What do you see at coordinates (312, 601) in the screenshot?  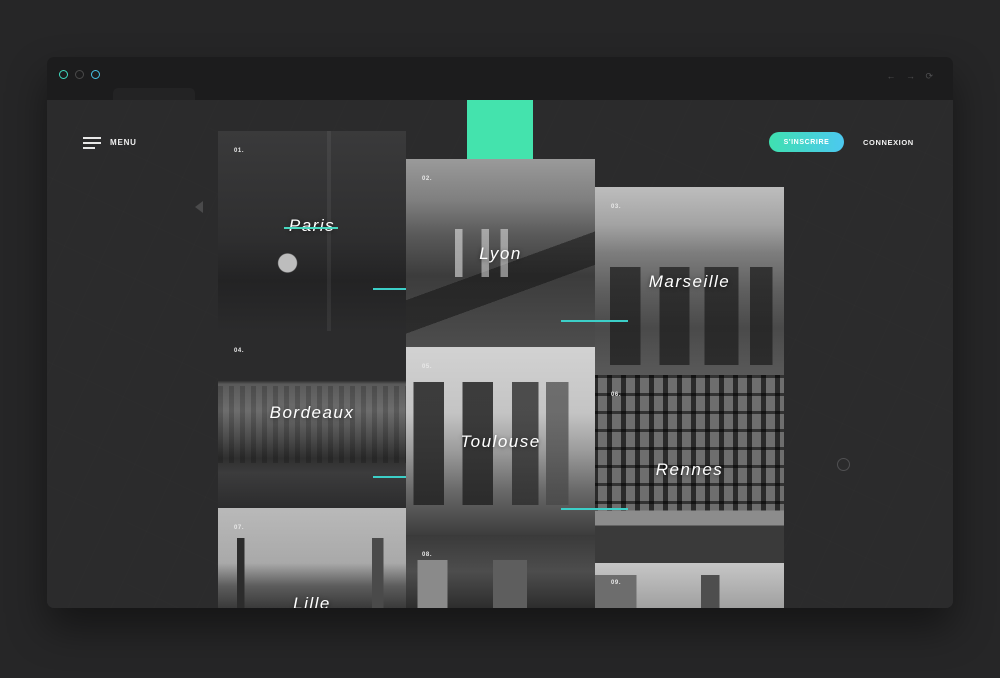 I see `city-name: Lille` at bounding box center [312, 601].